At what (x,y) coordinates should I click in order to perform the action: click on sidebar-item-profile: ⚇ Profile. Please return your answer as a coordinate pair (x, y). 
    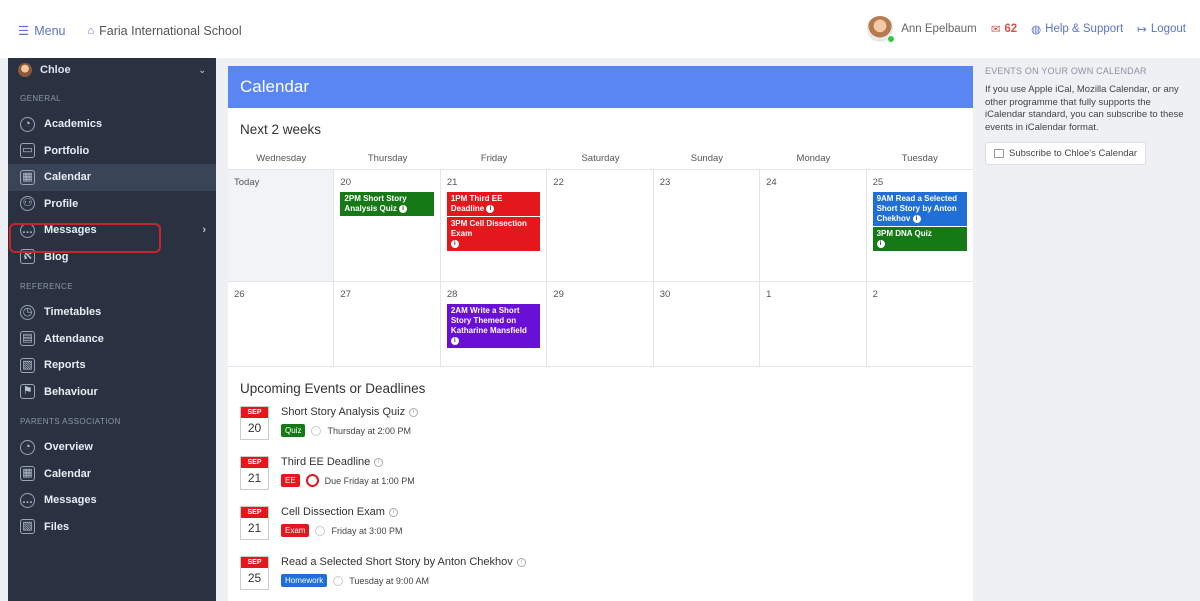
    Looking at the image, I should click on (112, 204).